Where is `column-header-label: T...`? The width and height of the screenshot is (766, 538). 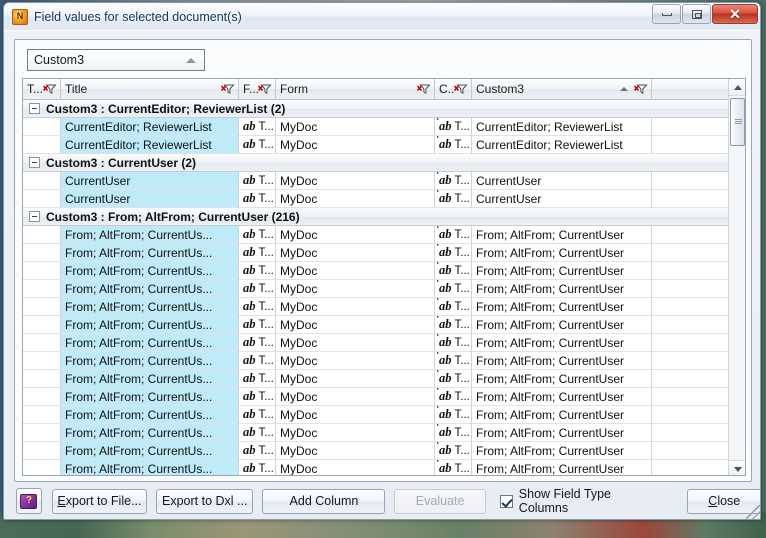
column-header-label: T... is located at coordinates (35, 89).